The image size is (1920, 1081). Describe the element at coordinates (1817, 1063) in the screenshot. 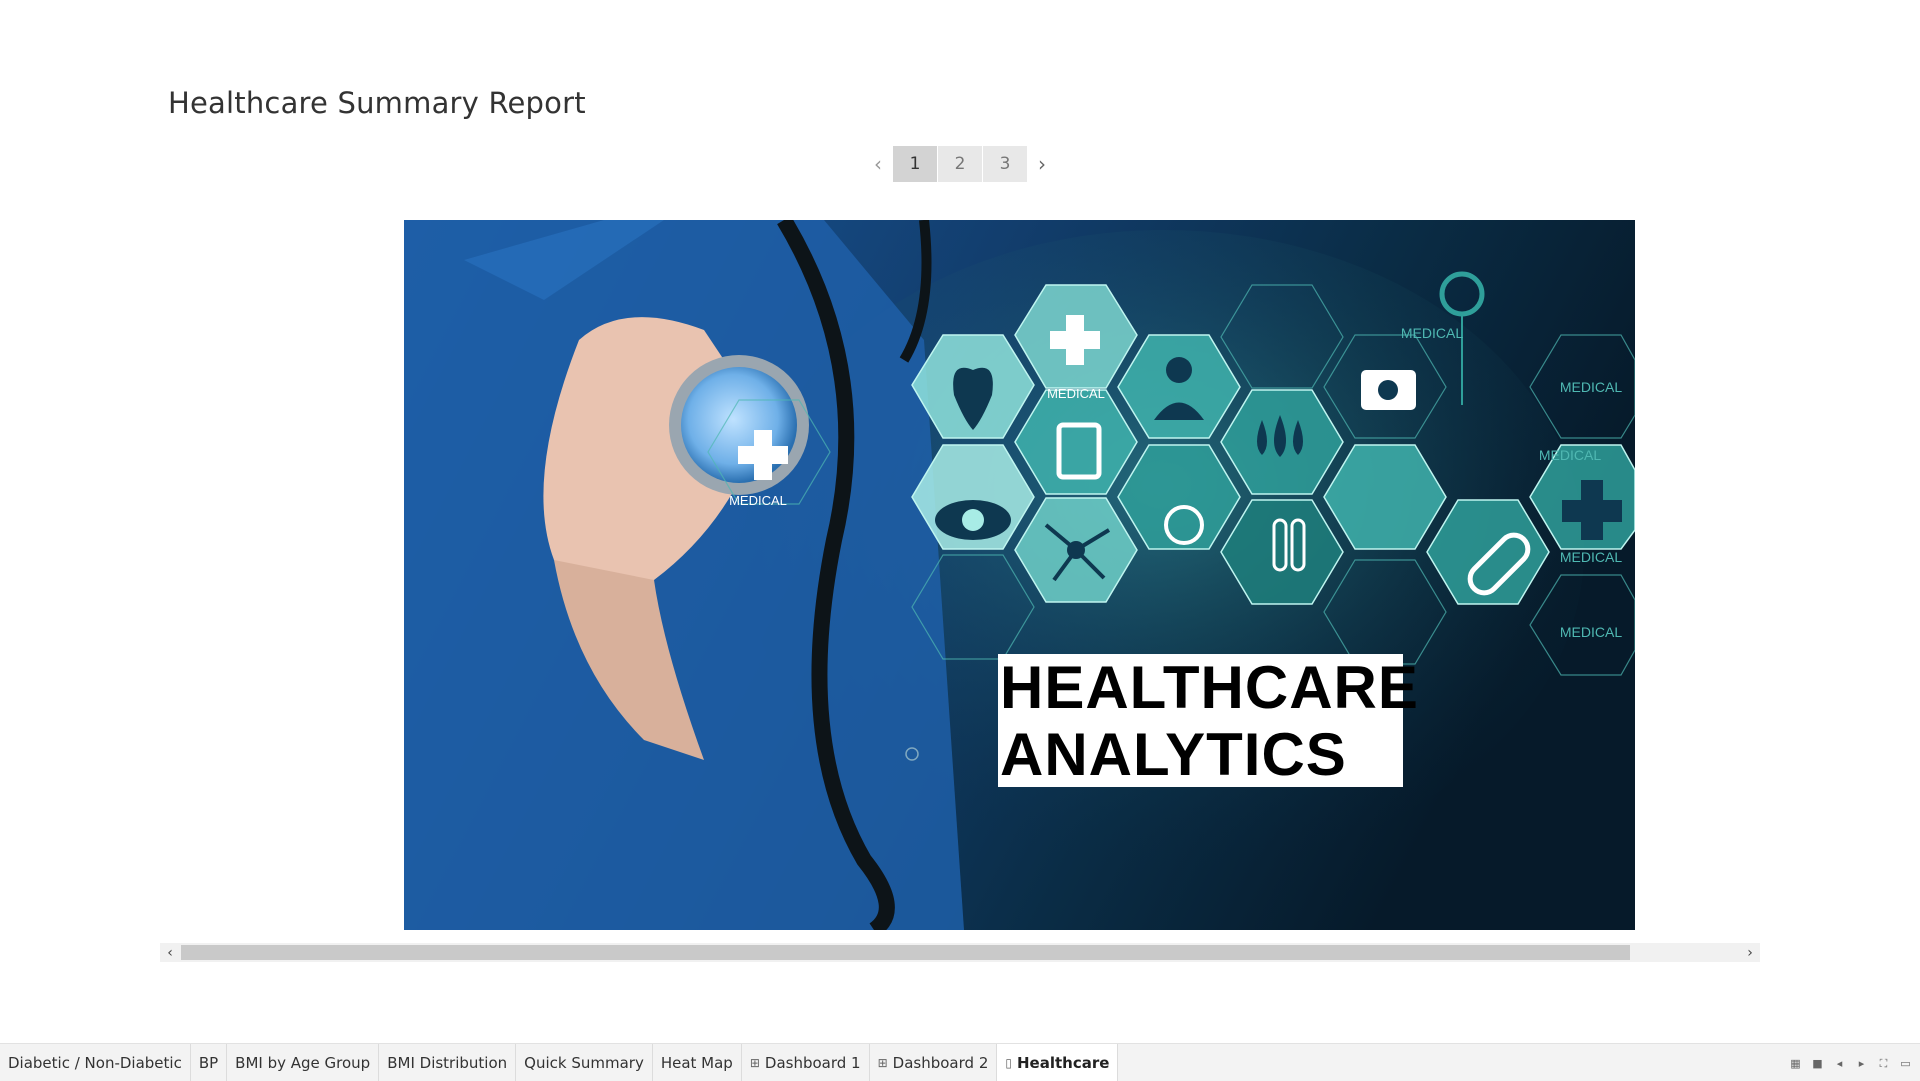

I see `single-view-icon: ■` at that location.